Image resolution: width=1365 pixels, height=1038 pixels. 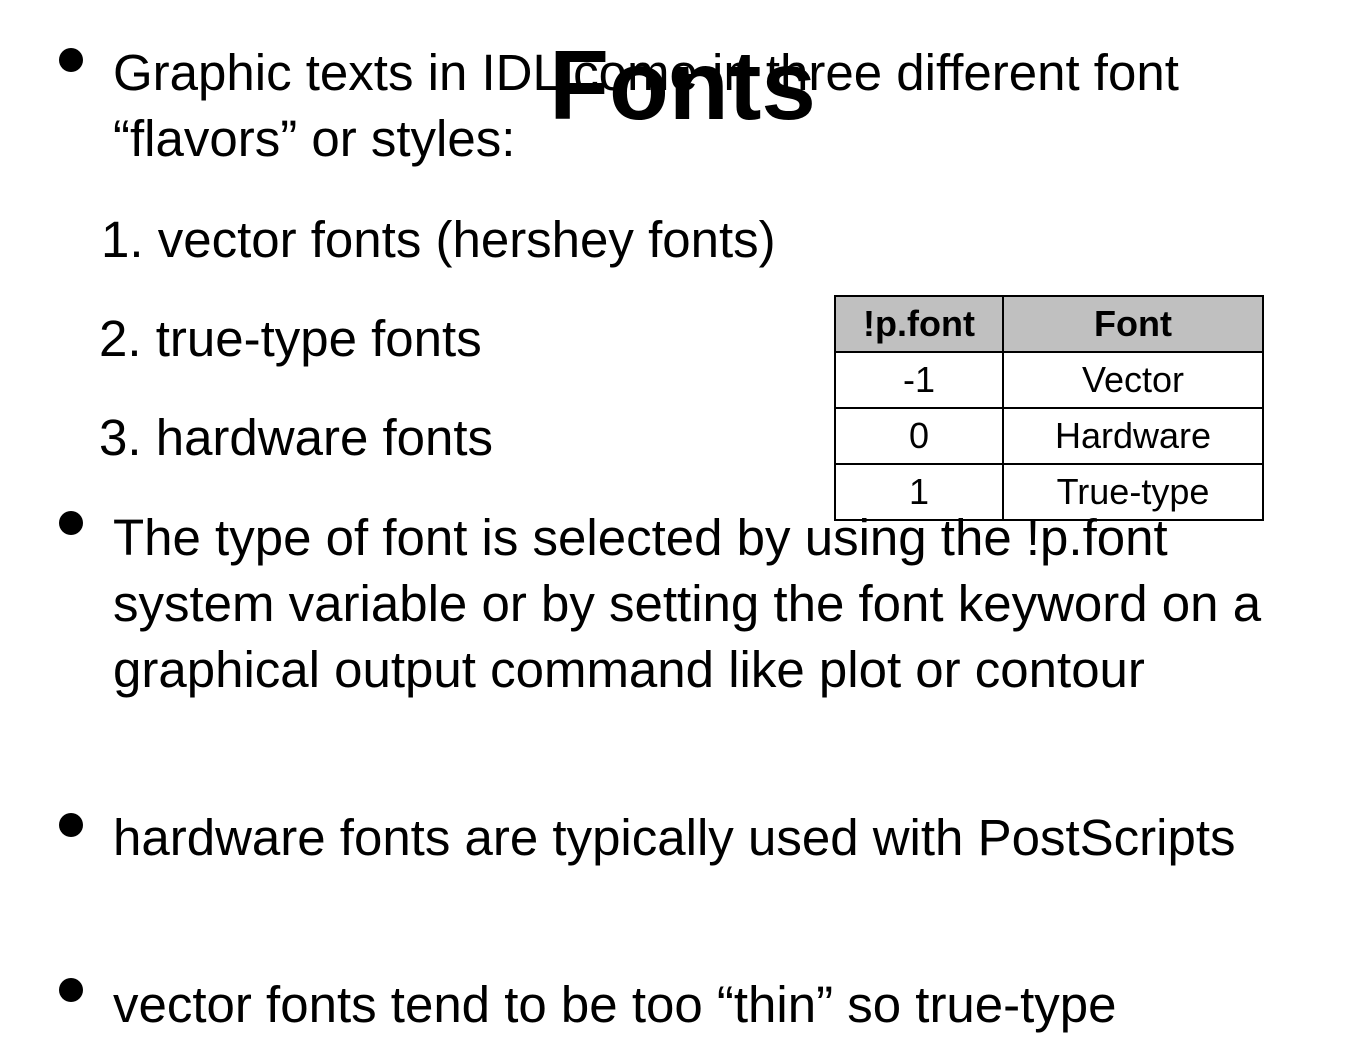 I want to click on table-row: 0 Hardware, so click(x=1049, y=436).